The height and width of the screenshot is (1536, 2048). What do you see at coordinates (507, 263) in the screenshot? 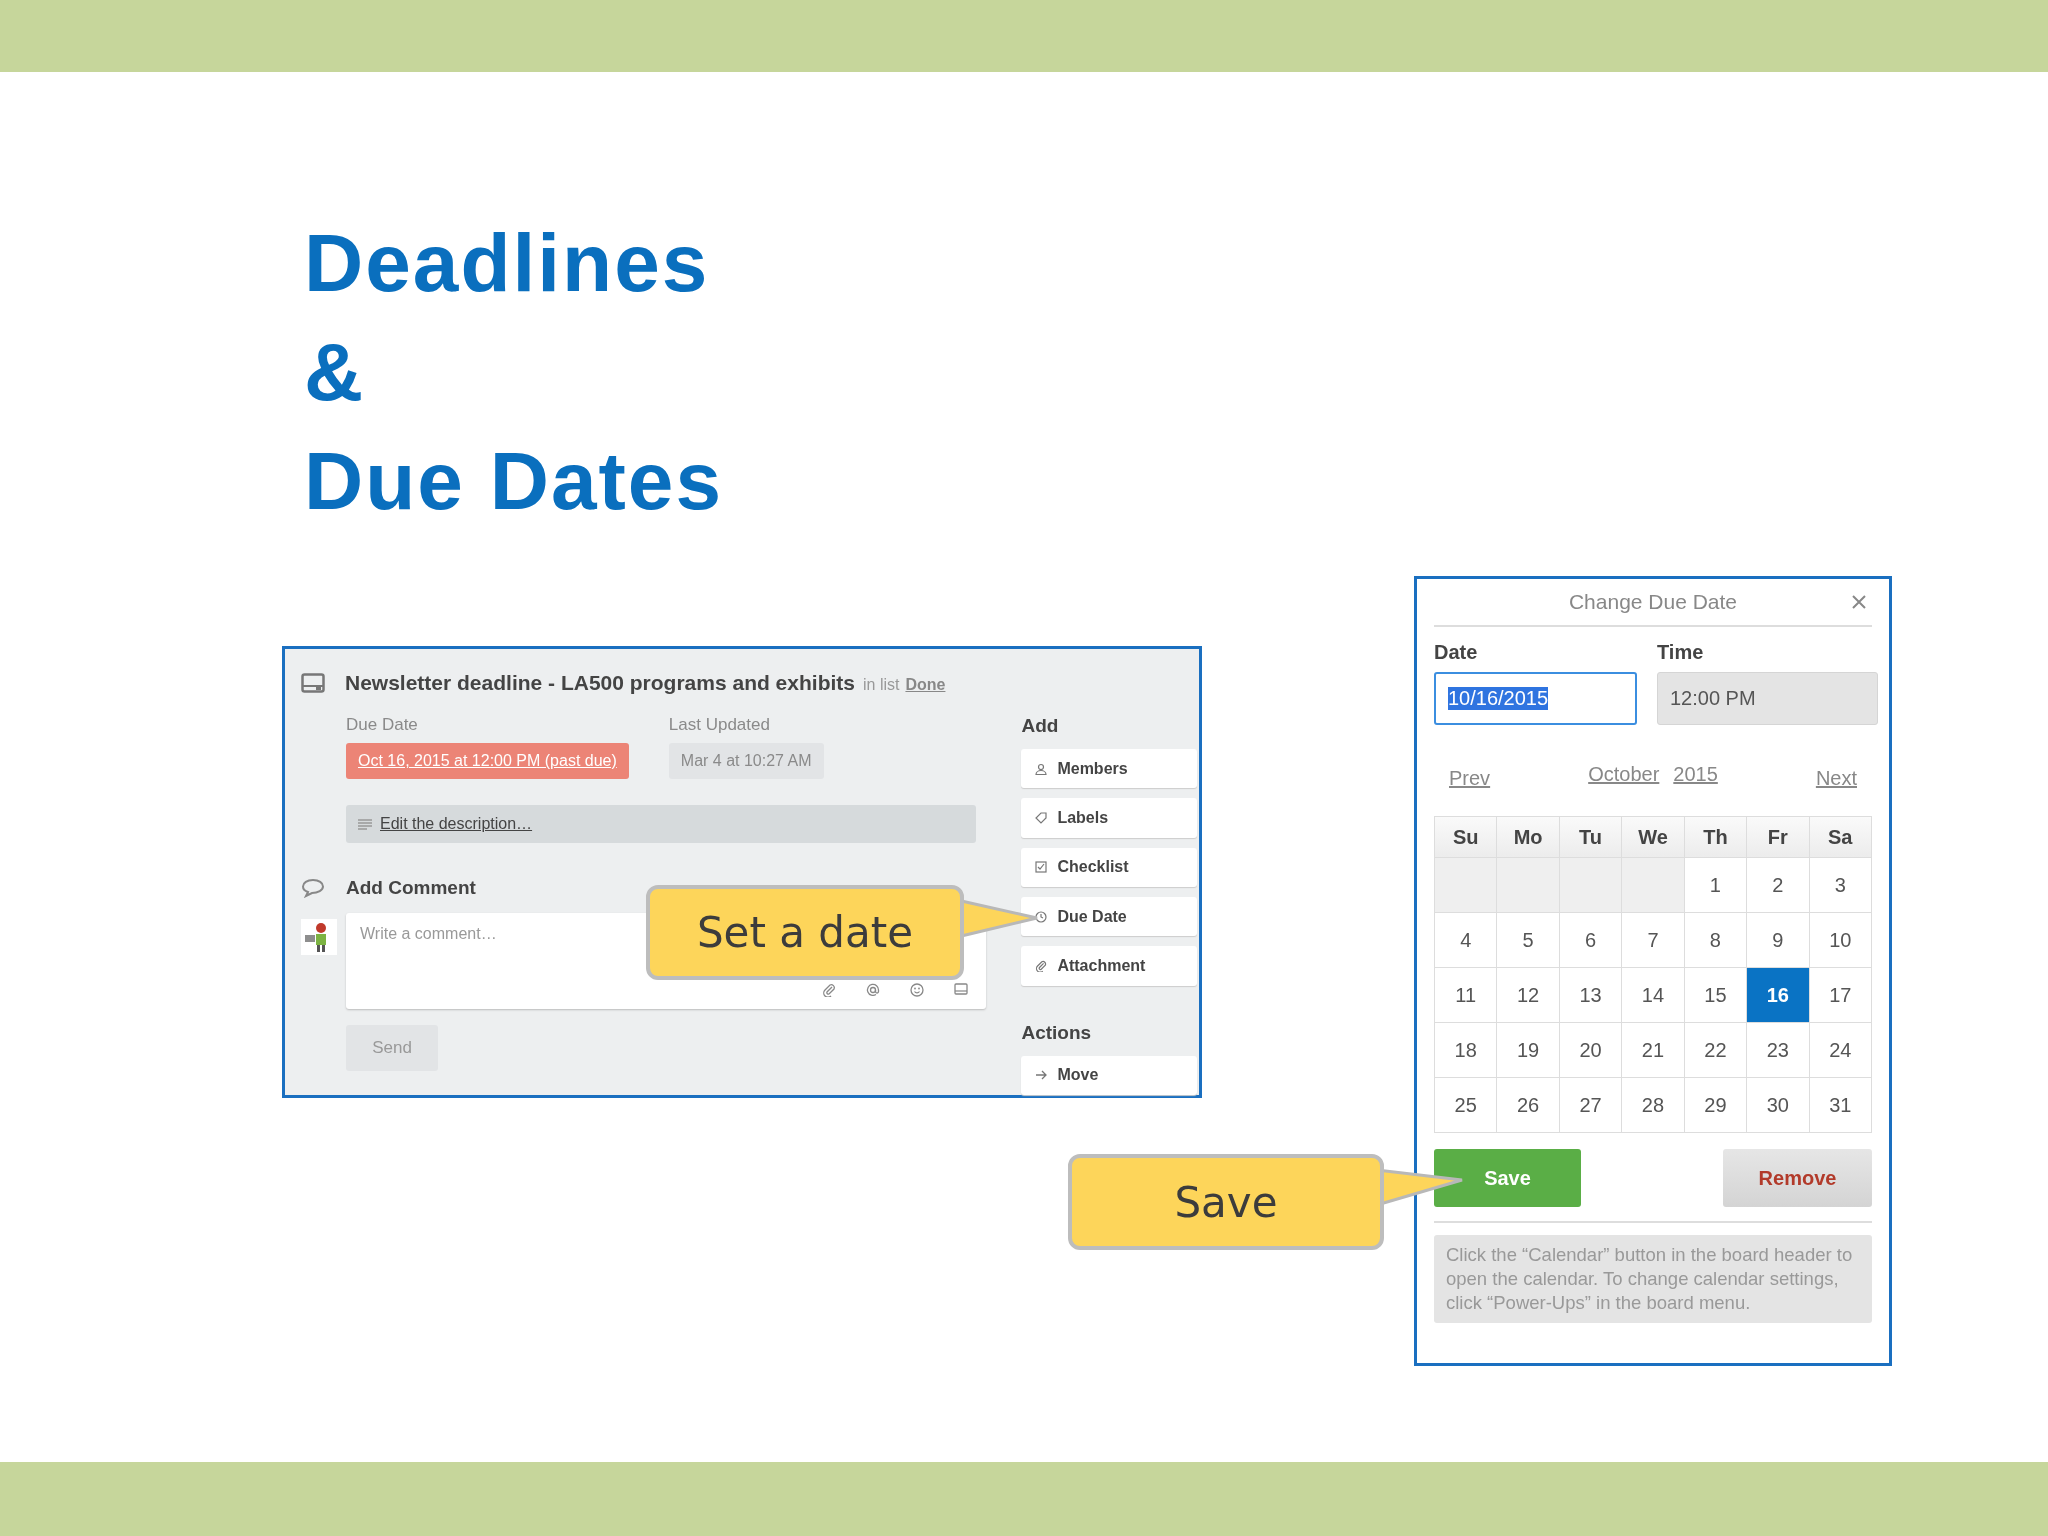
I see `slide-title: Deadlines` at bounding box center [507, 263].